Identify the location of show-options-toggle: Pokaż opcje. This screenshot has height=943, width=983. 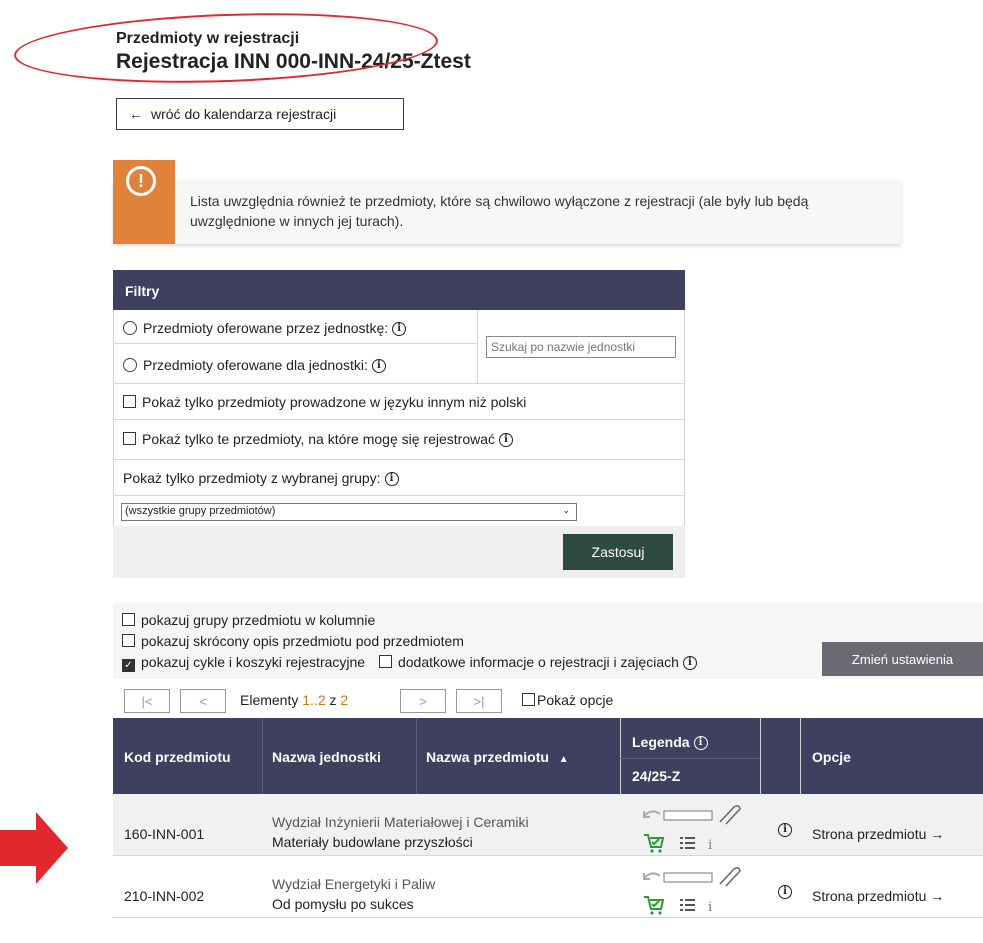
(567, 700).